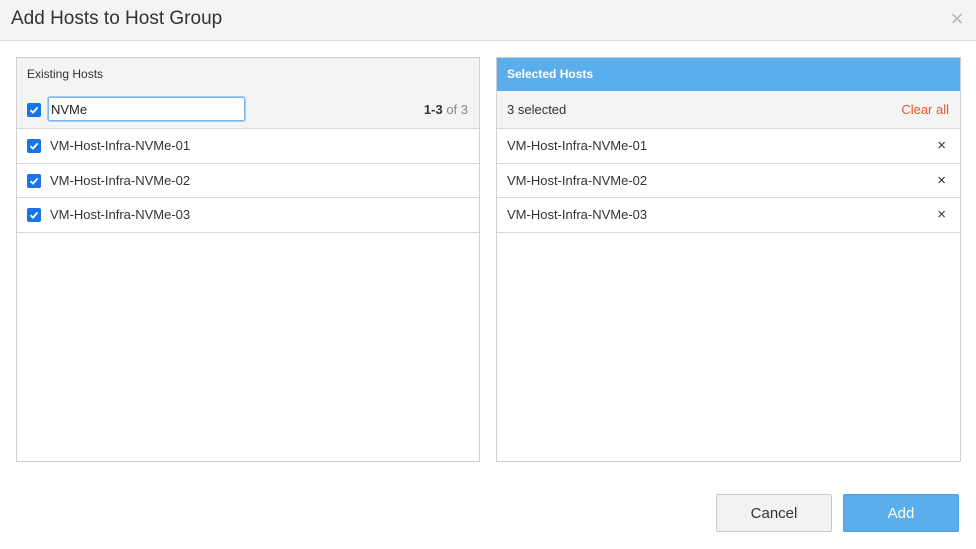 Image resolution: width=976 pixels, height=549 pixels. Describe the element at coordinates (728, 110) in the screenshot. I see `selected-hosts-toolbar: 3 selected Clear all` at that location.